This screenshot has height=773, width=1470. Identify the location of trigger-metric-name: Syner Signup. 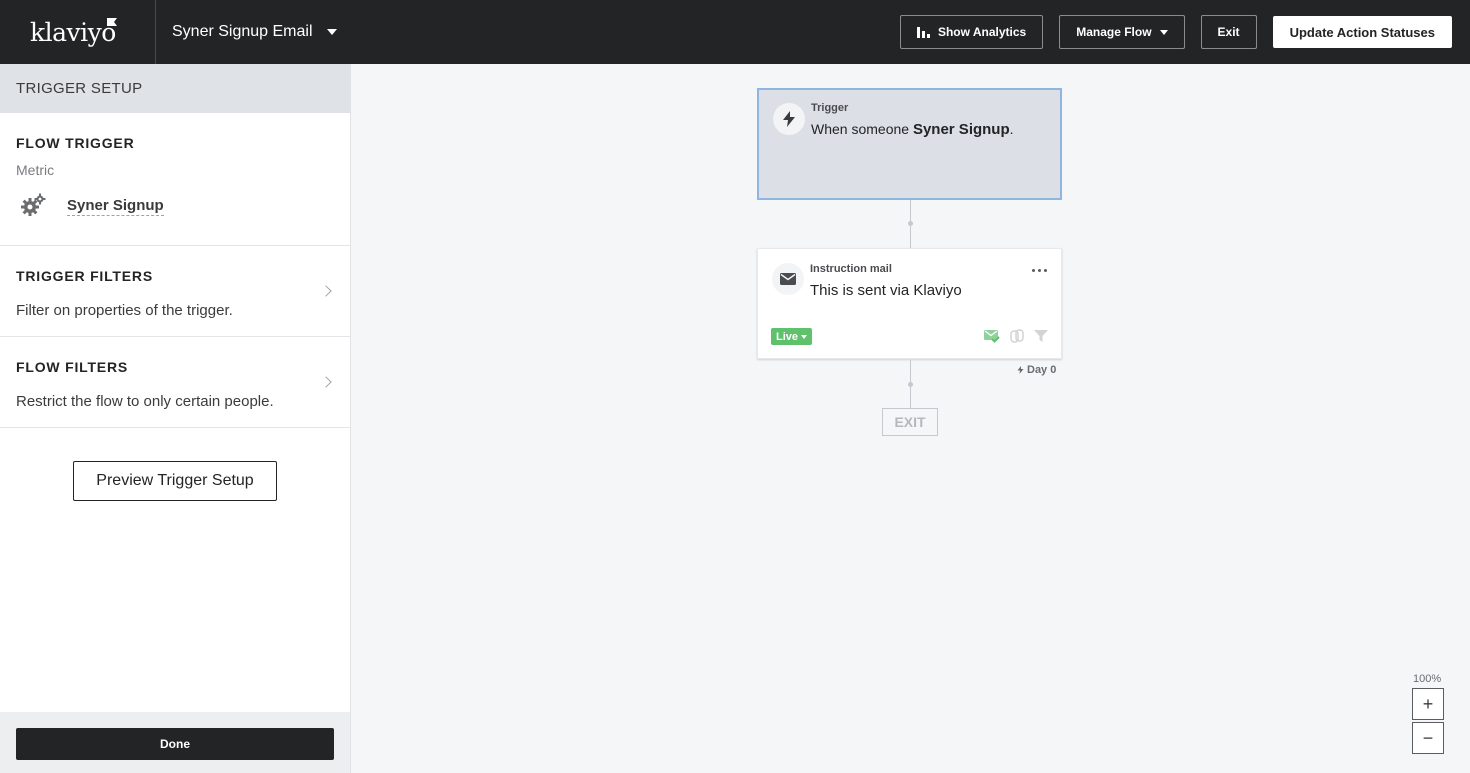
(961, 129).